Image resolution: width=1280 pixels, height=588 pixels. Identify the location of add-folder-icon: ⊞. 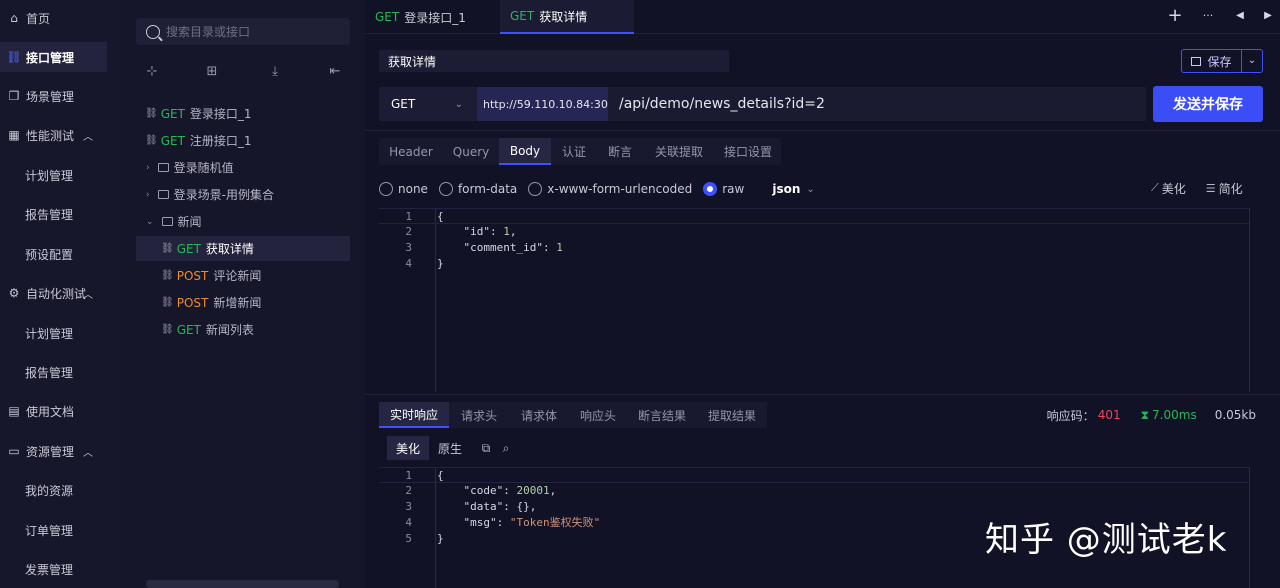
(212, 72).